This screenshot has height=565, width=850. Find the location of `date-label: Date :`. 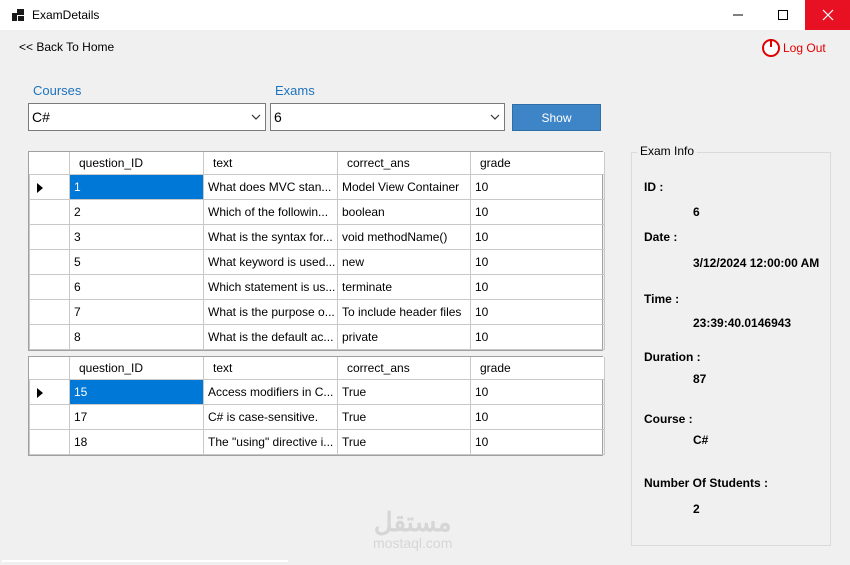

date-label: Date : is located at coordinates (661, 237).